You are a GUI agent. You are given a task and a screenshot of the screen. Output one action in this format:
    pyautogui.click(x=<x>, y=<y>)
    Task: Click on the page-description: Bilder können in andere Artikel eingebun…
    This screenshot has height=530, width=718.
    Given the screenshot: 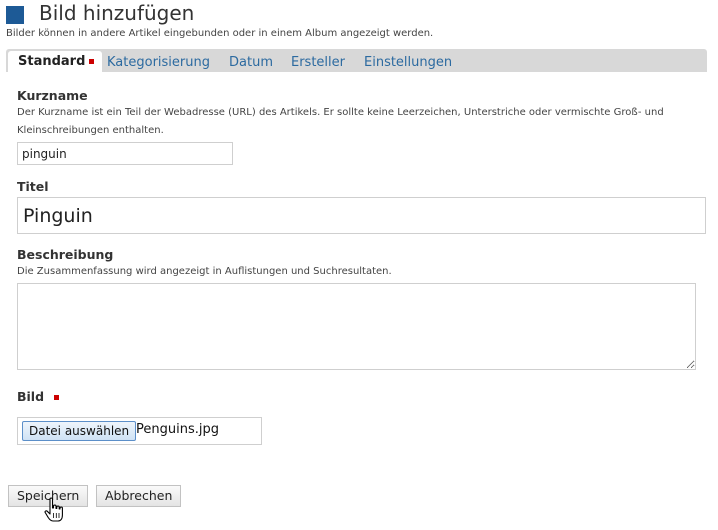 What is the action you would take?
    pyautogui.click(x=220, y=33)
    